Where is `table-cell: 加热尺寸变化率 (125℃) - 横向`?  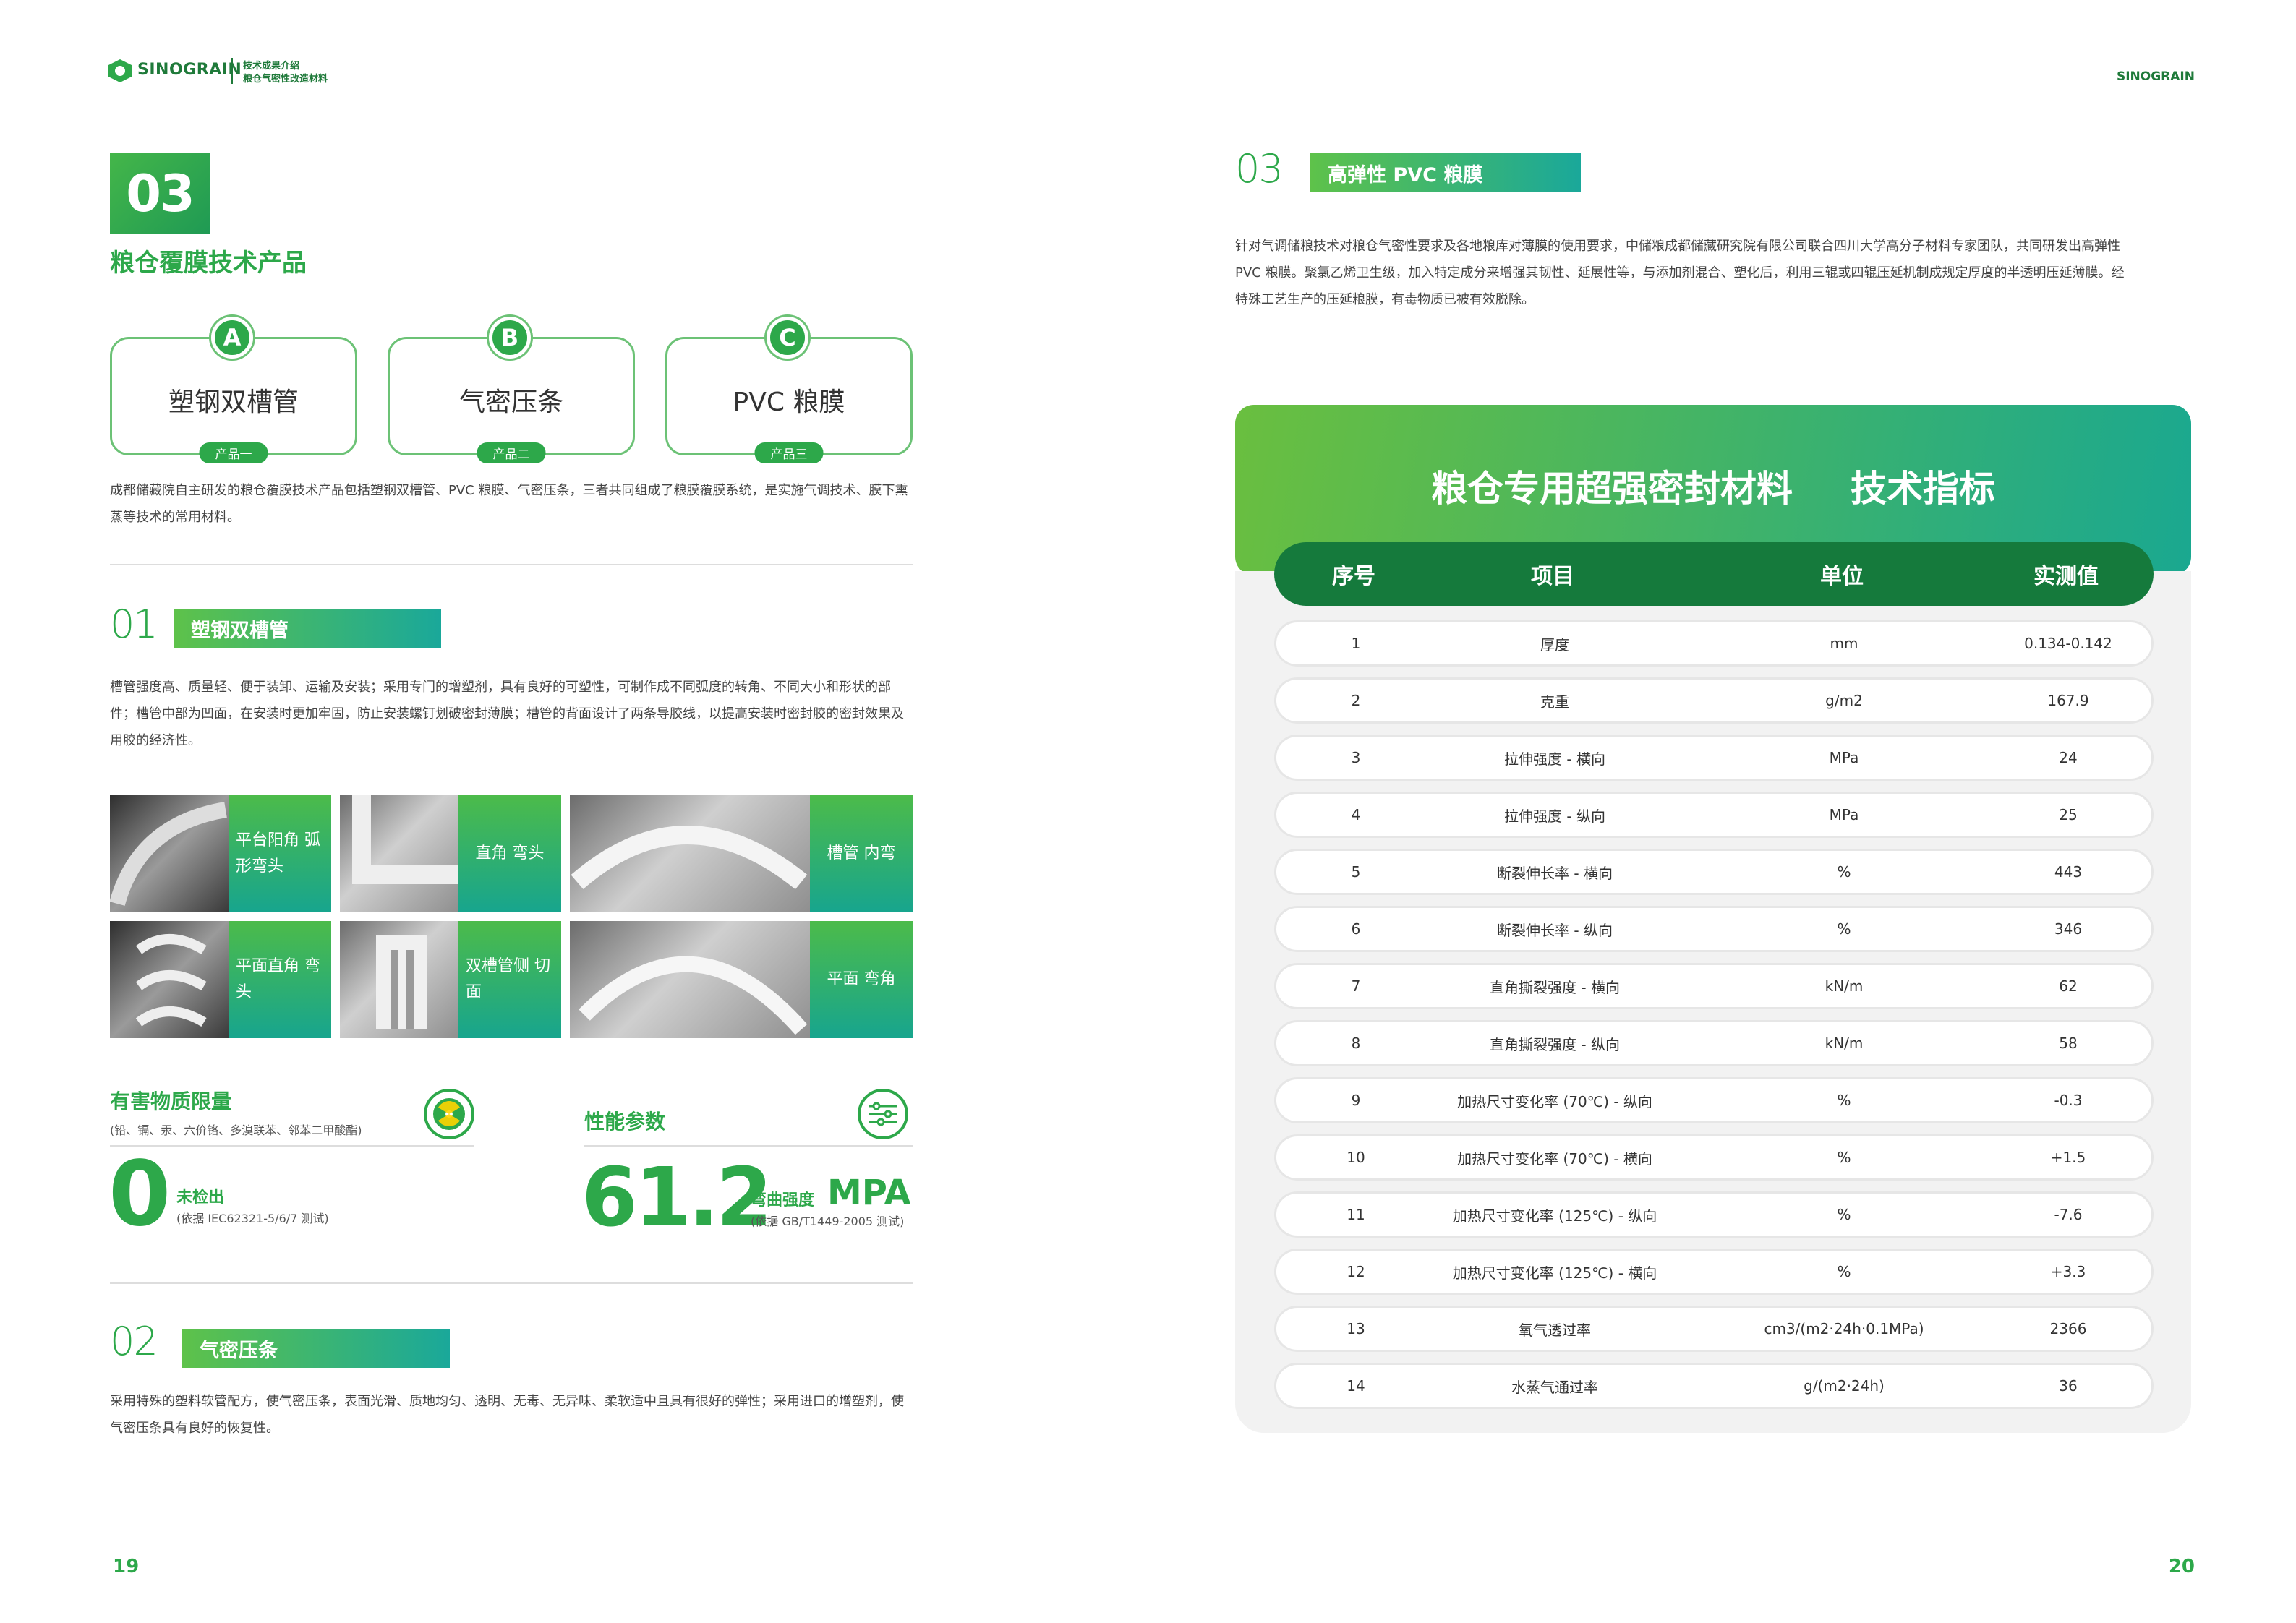 table-cell: 加热尺寸变化率 (125℃) - 横向 is located at coordinates (1554, 1273).